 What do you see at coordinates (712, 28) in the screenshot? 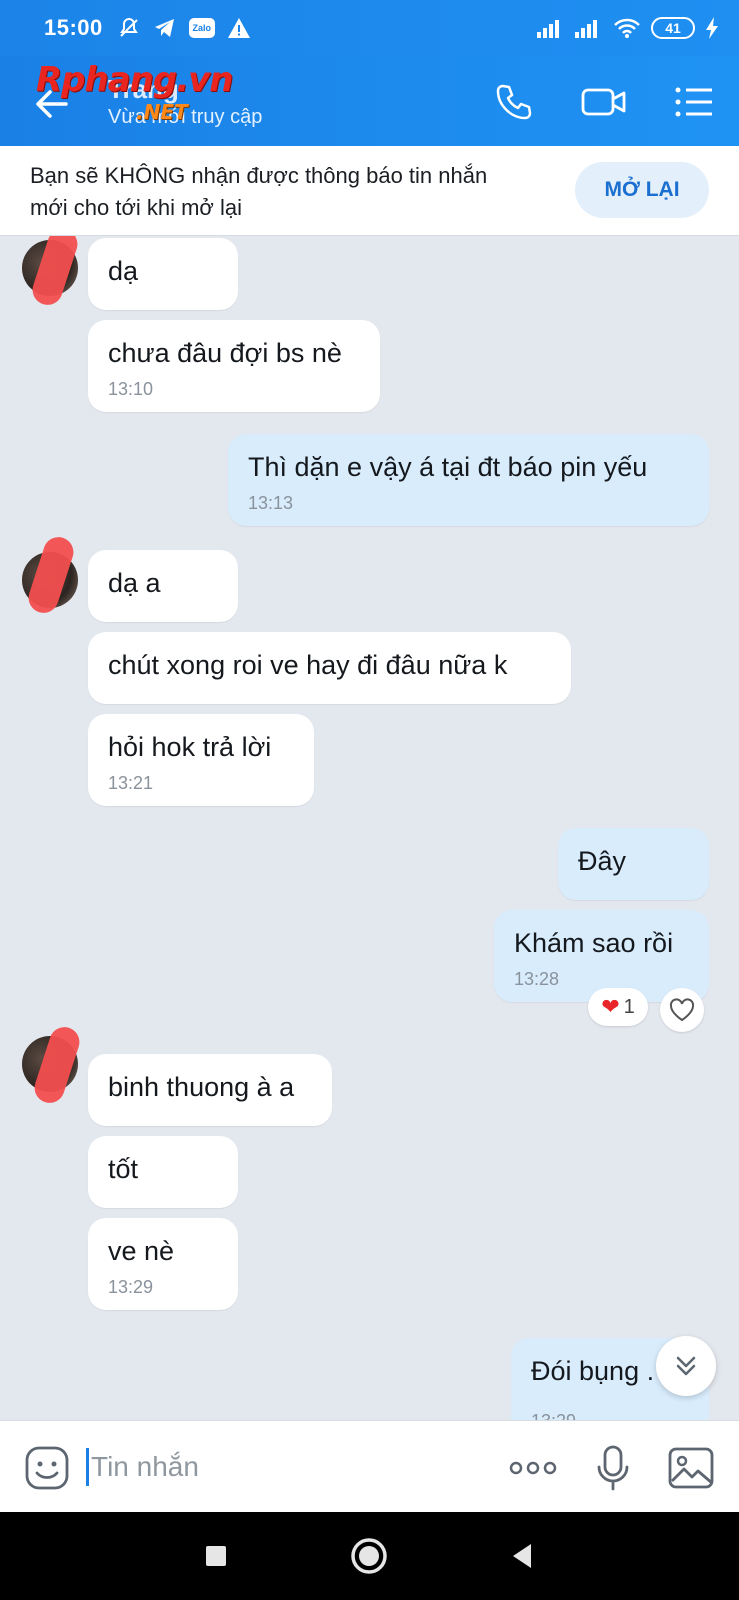
I see `charging-icon` at bounding box center [712, 28].